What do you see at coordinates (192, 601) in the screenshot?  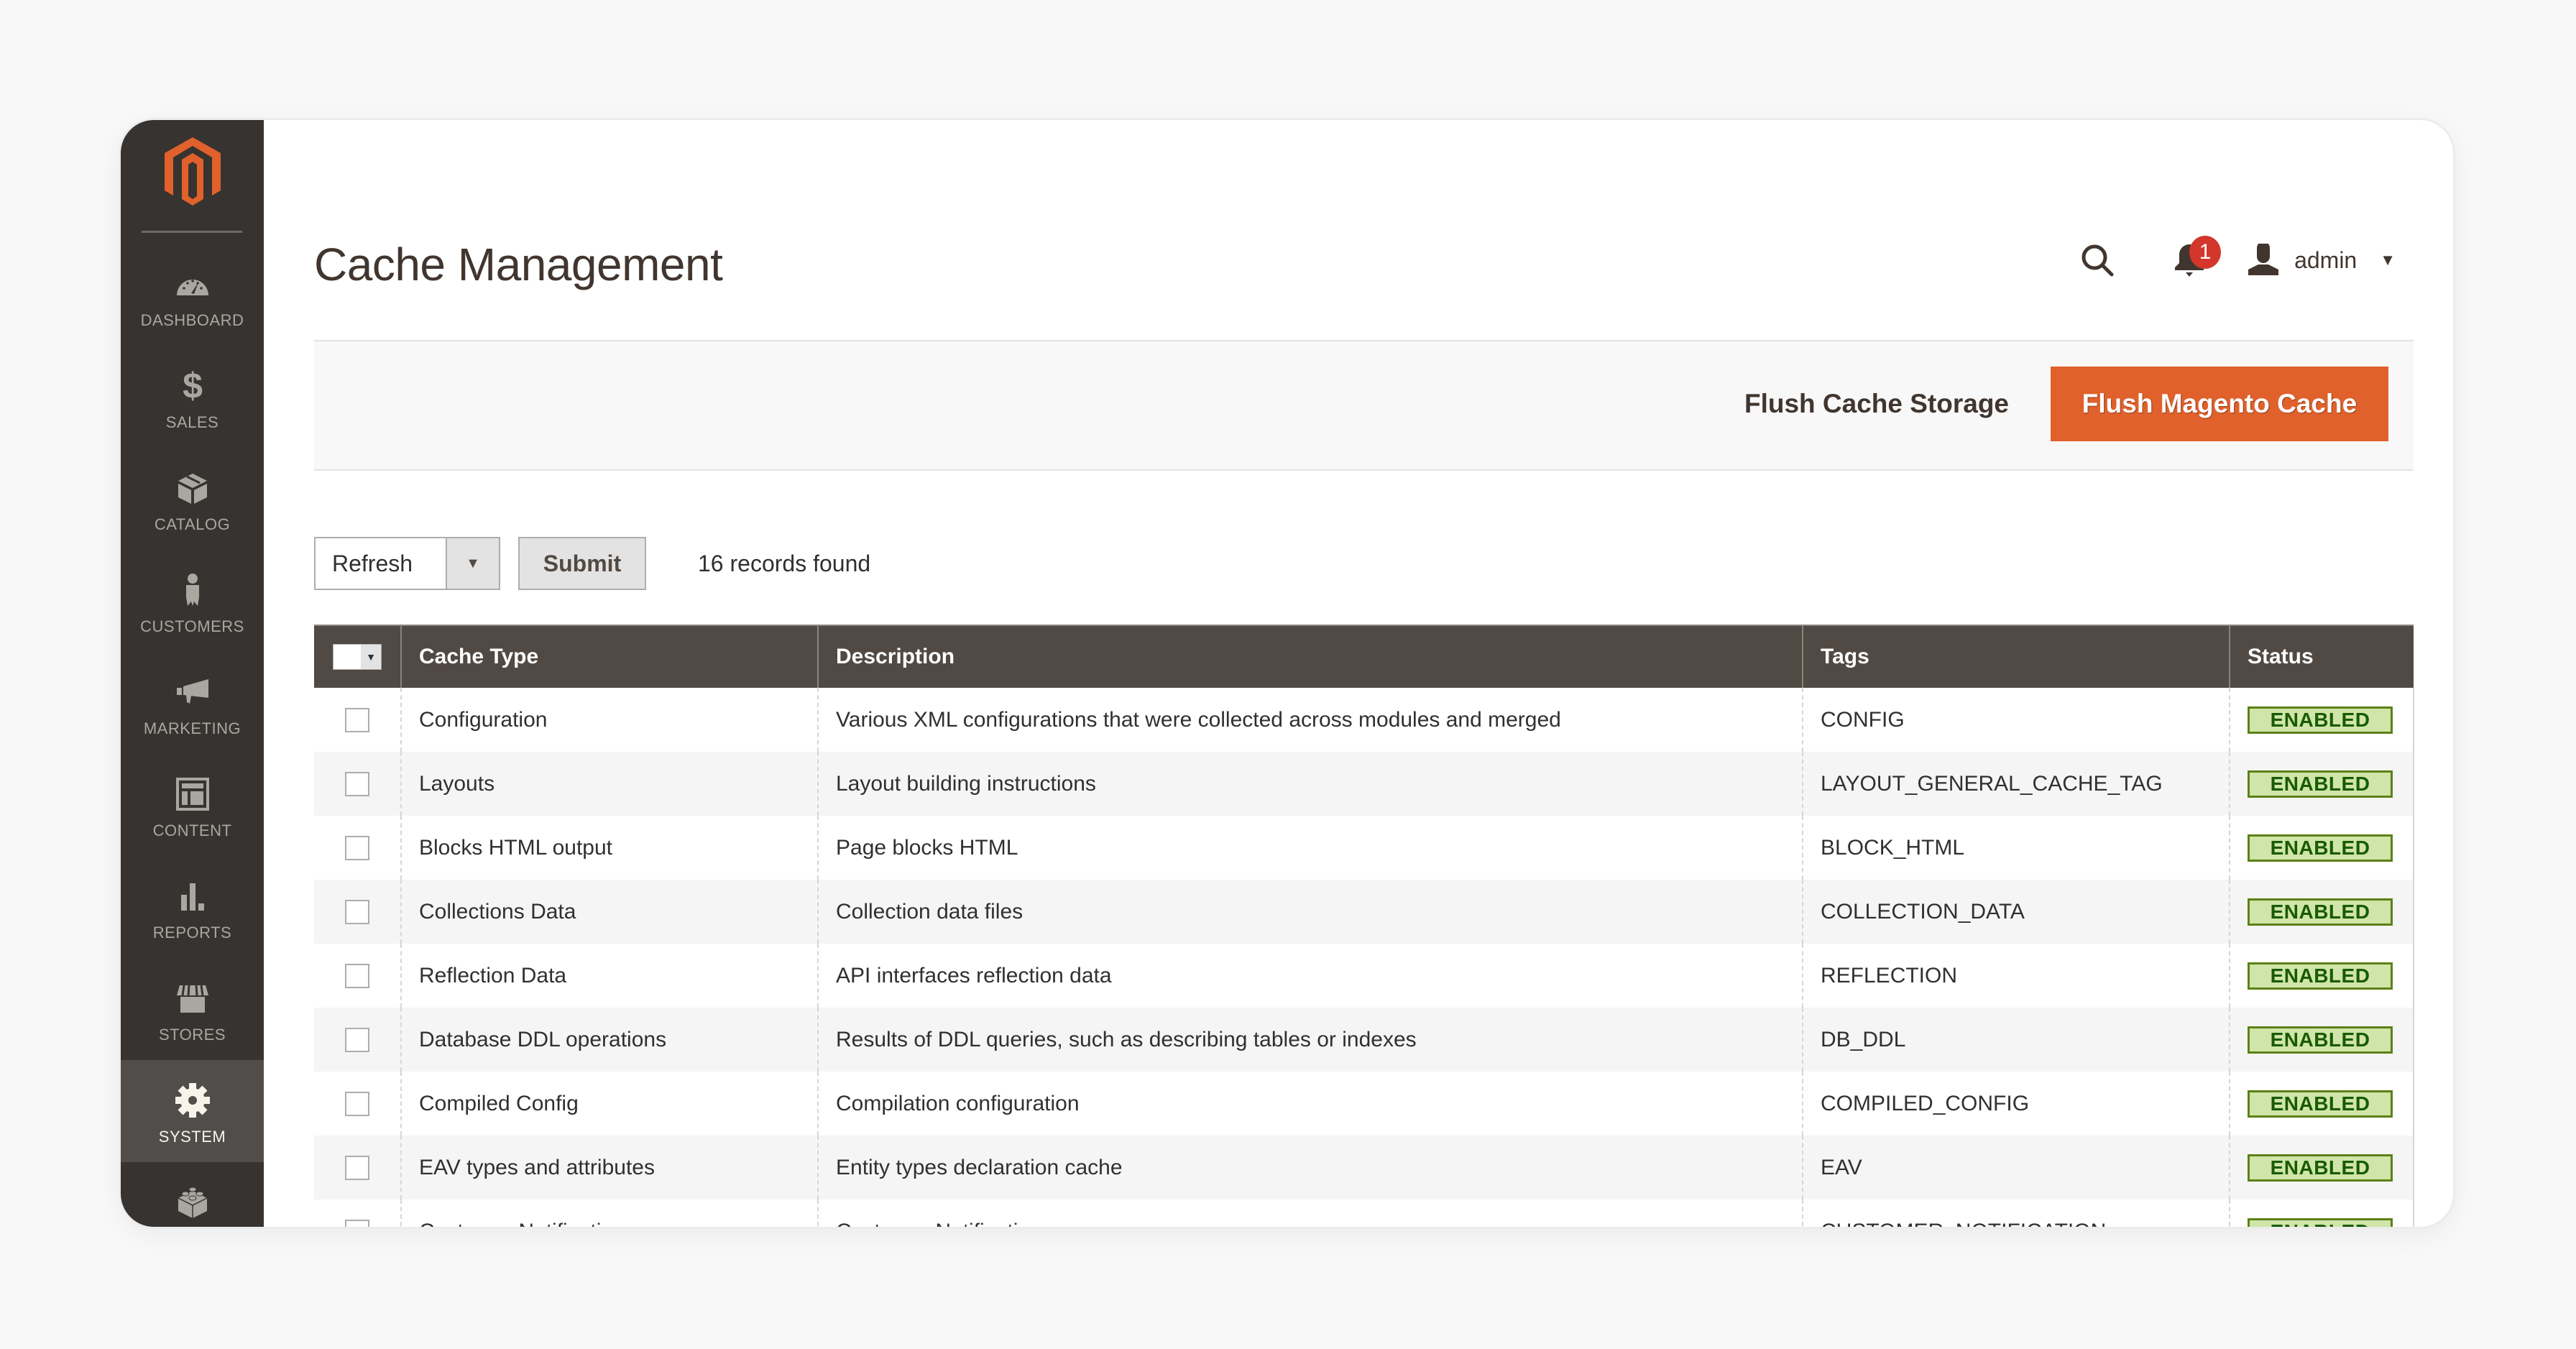 I see `sidebar-item-customers: Customers` at bounding box center [192, 601].